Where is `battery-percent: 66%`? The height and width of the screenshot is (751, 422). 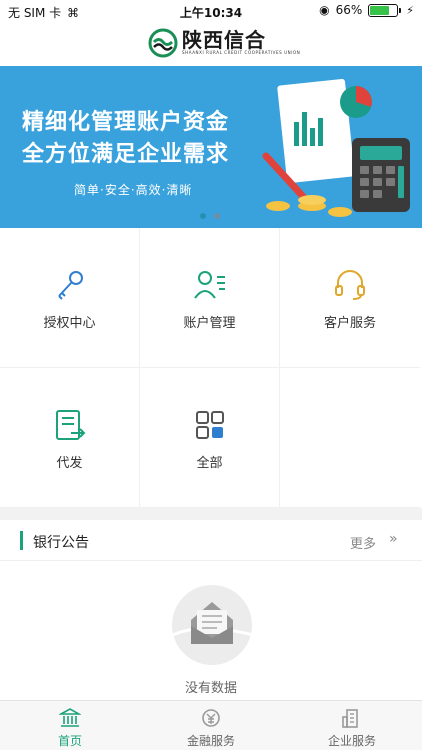 battery-percent: 66% is located at coordinates (349, 10).